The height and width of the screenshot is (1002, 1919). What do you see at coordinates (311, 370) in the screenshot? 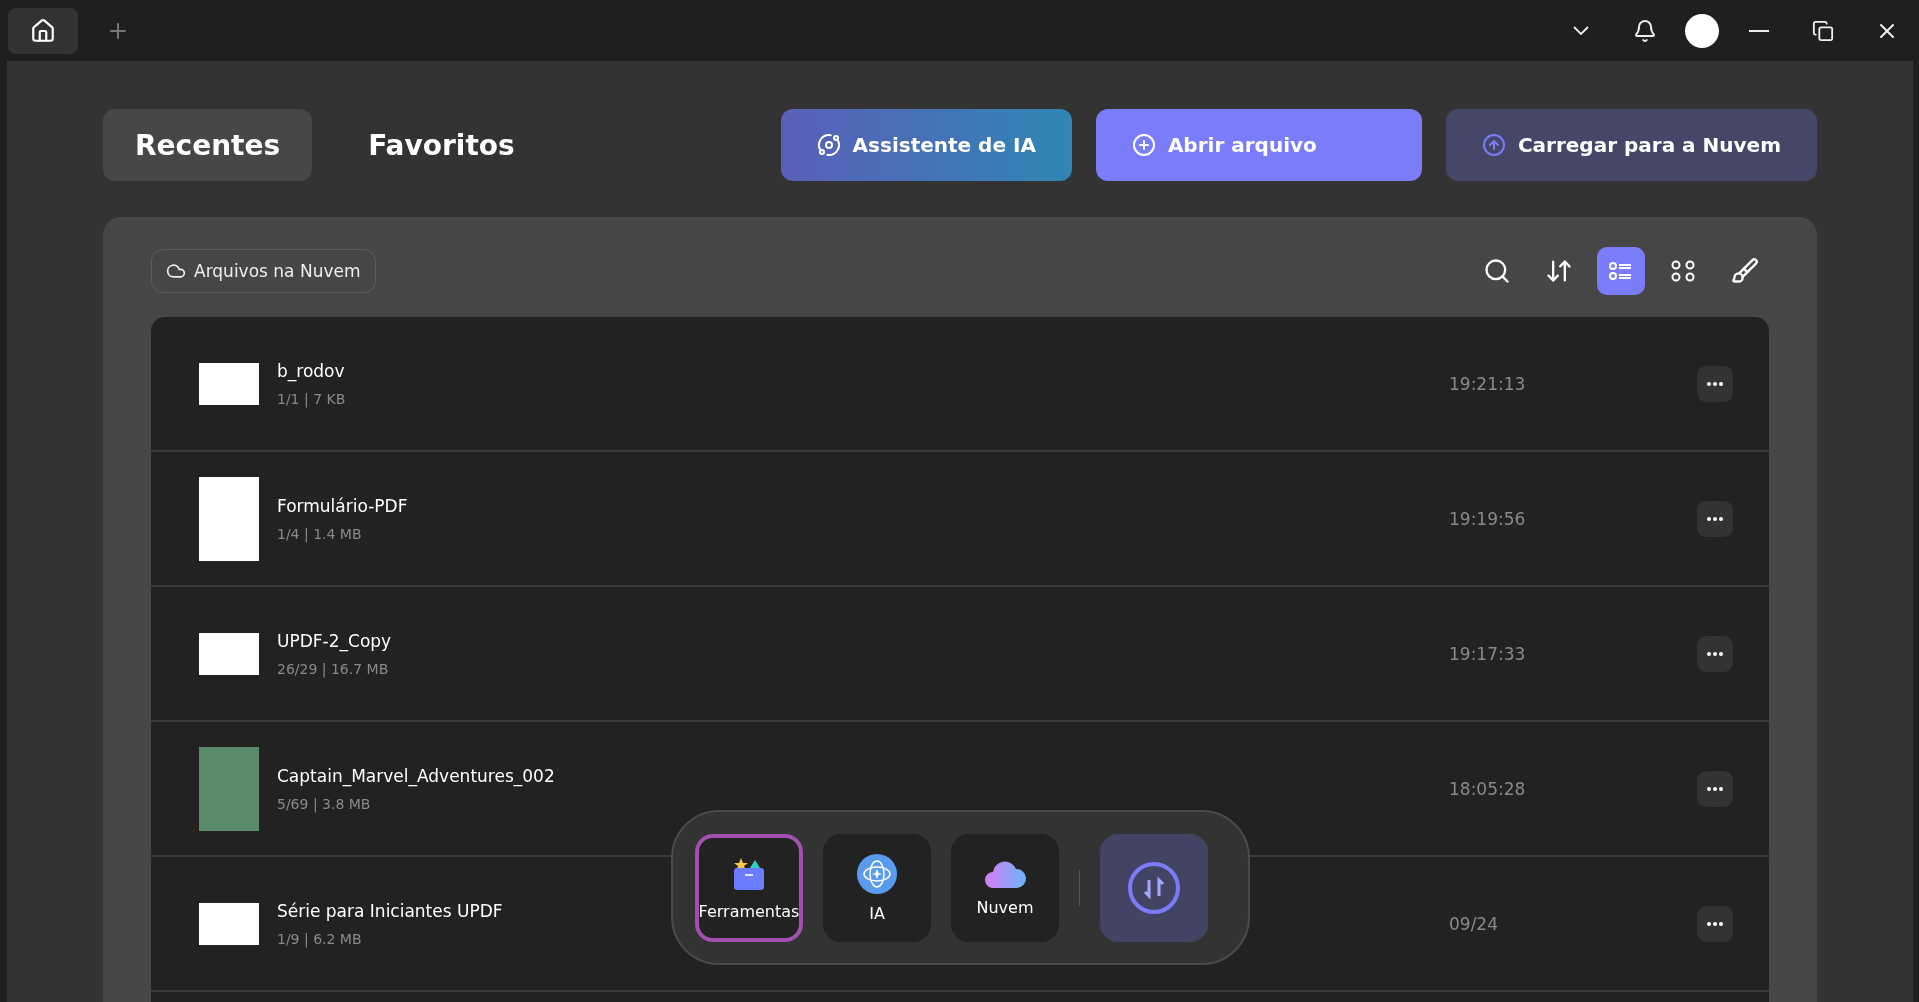
I see `file-name: b_rodov` at bounding box center [311, 370].